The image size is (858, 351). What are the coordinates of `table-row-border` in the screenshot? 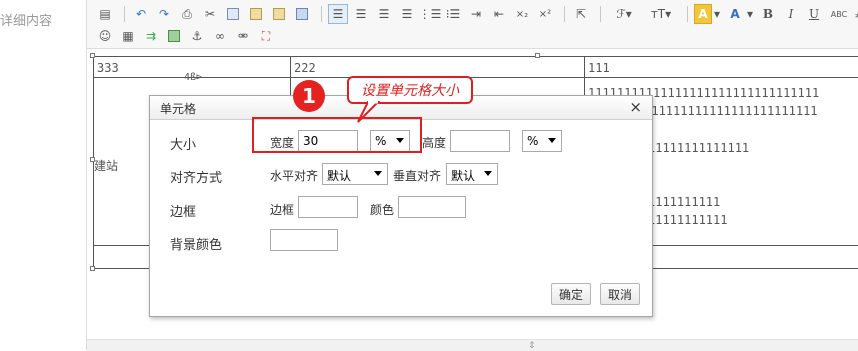 It's located at (476, 77).